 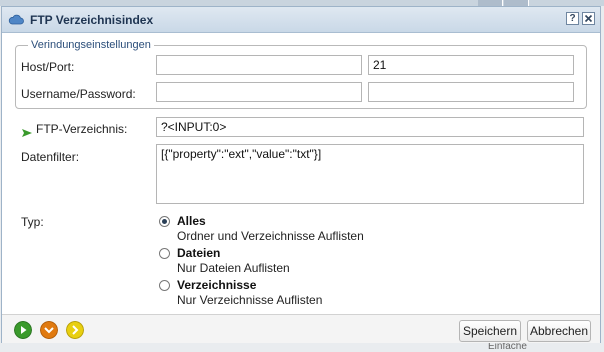 I want to click on cancel-button: Abbrechen, so click(x=559, y=331).